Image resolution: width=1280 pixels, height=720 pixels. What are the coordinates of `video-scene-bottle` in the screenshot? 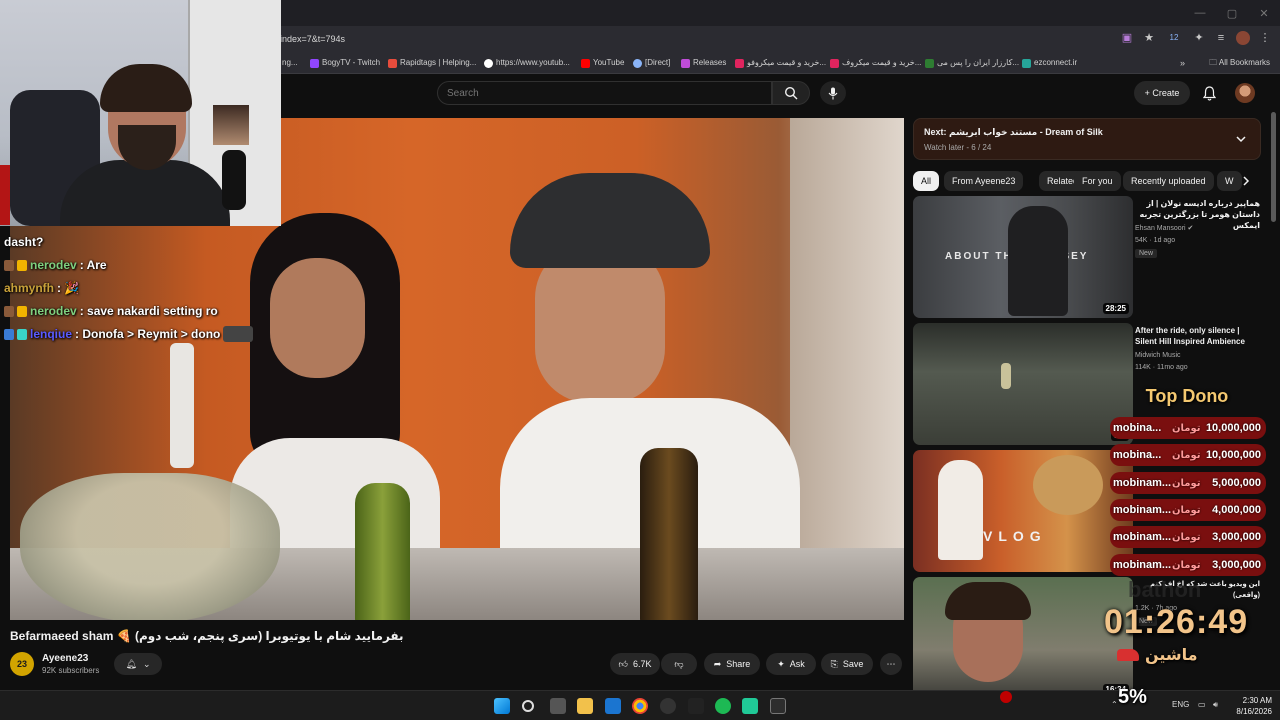 It's located at (669, 534).